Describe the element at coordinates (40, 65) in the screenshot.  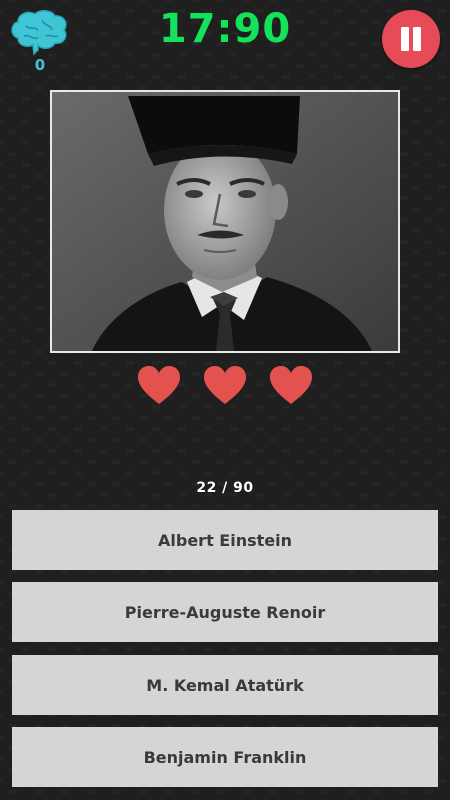
I see `score-counter: 0` at that location.